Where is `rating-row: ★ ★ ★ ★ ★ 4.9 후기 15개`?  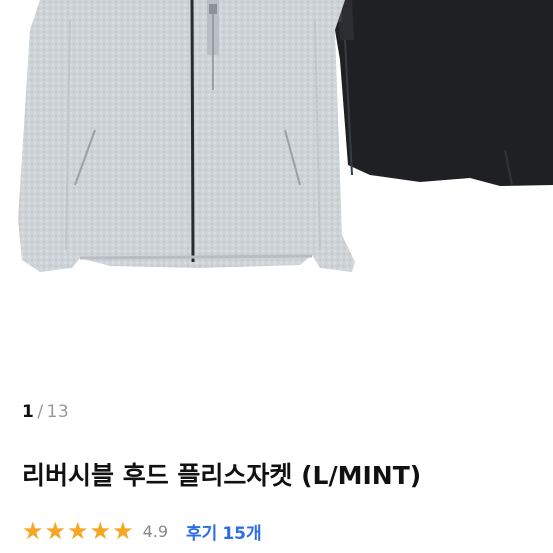 rating-row: ★ ★ ★ ★ ★ 4.9 후기 15개 is located at coordinates (142, 531).